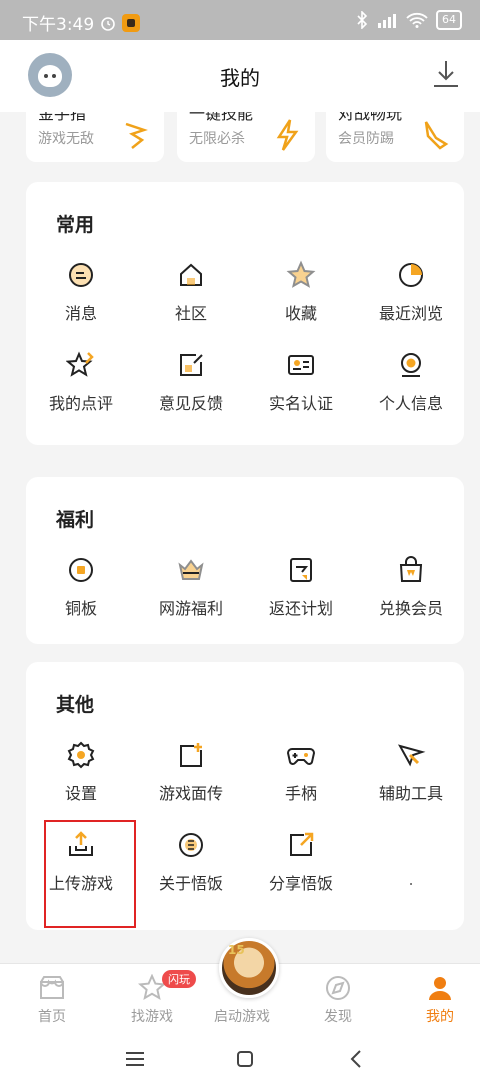 The height and width of the screenshot is (1086, 480). What do you see at coordinates (411, 859) in the screenshot?
I see `menu-item-placeholder: .` at bounding box center [411, 859].